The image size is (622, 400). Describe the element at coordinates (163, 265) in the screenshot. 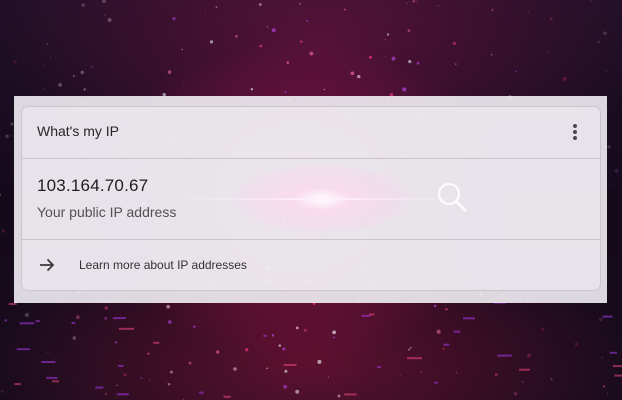

I see `learn-more-label: Learn more about IP addresses` at that location.